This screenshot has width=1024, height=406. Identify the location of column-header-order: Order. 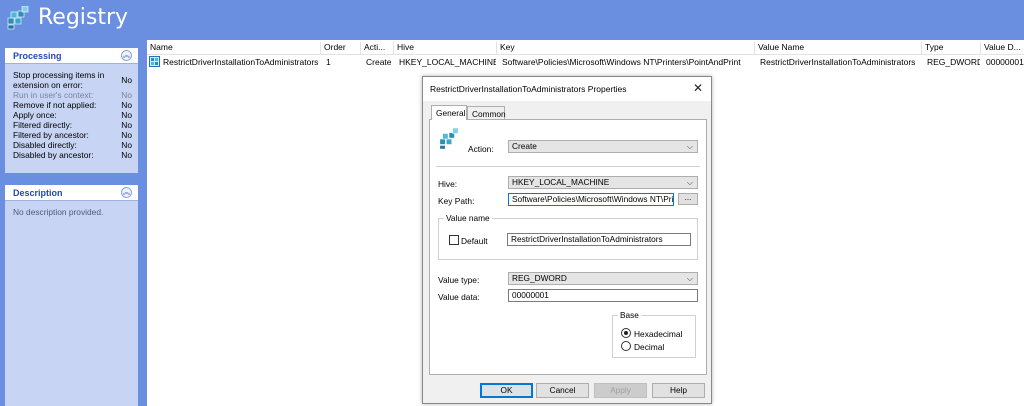
(340, 48).